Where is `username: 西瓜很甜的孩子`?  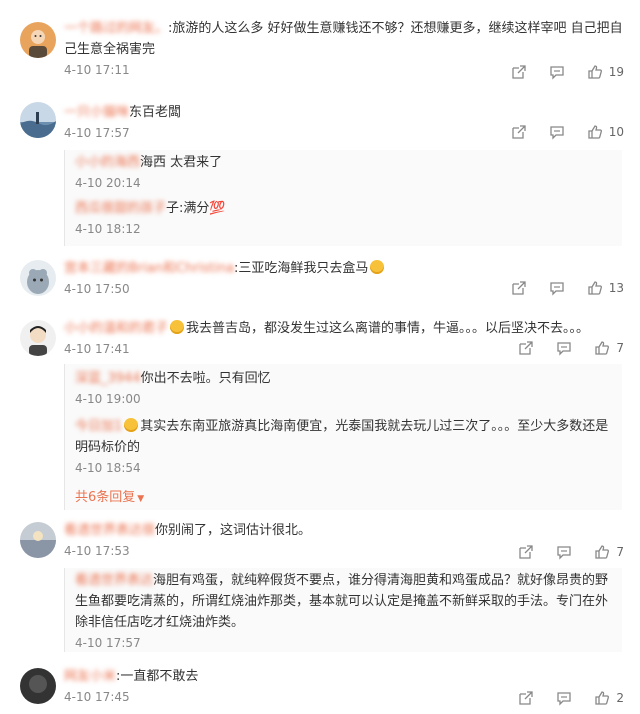 username: 西瓜很甜的孩子 is located at coordinates (120, 208).